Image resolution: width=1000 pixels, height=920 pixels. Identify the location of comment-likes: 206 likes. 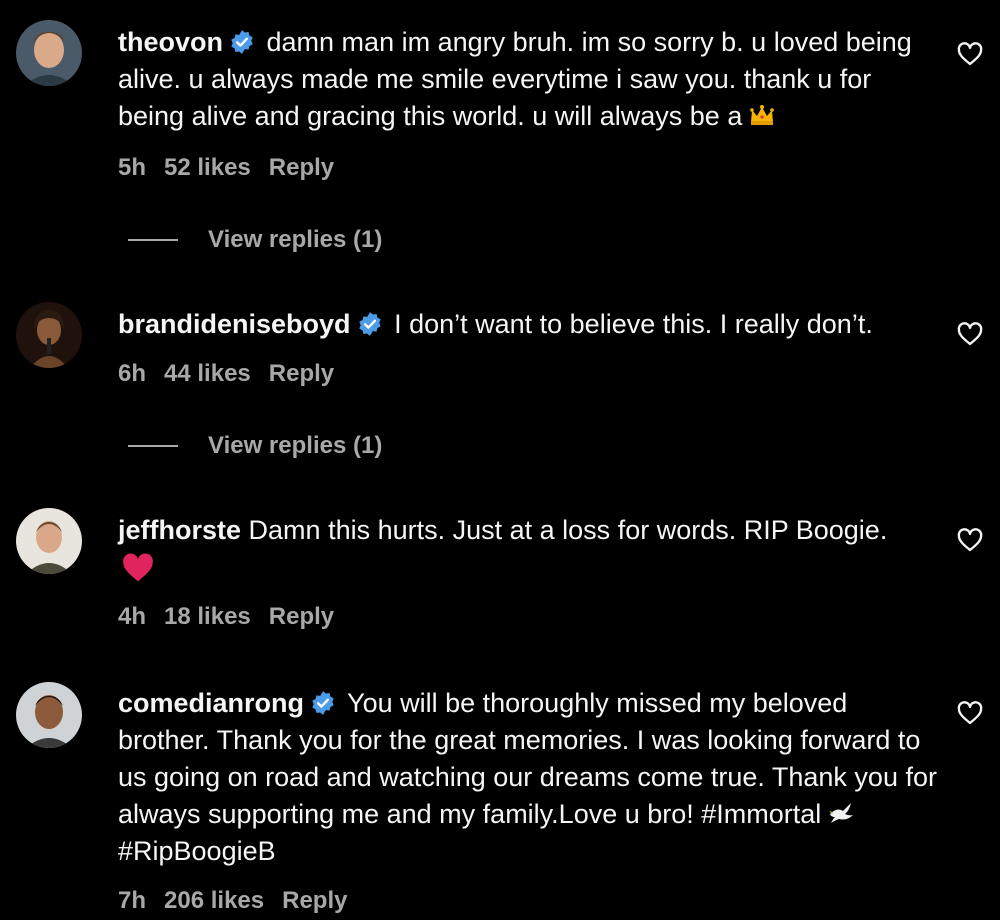
(214, 900).